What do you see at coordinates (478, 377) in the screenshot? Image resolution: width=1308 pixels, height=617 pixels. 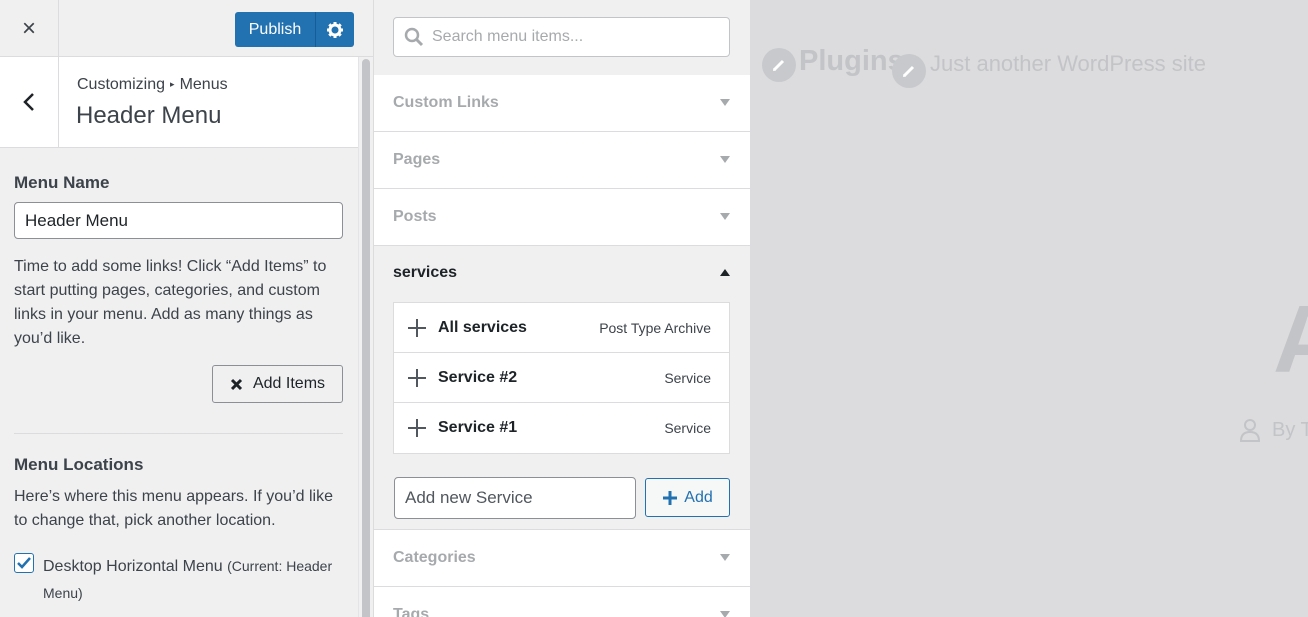 I see `item-title: Service #2` at bounding box center [478, 377].